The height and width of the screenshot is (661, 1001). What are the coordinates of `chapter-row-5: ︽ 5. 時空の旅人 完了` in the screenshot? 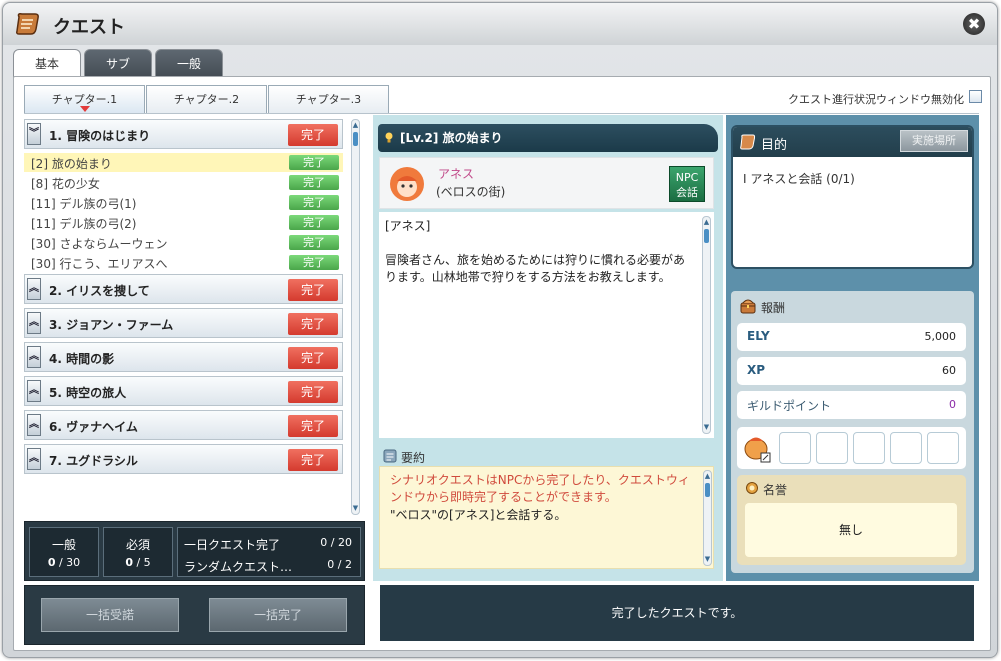 It's located at (183, 391).